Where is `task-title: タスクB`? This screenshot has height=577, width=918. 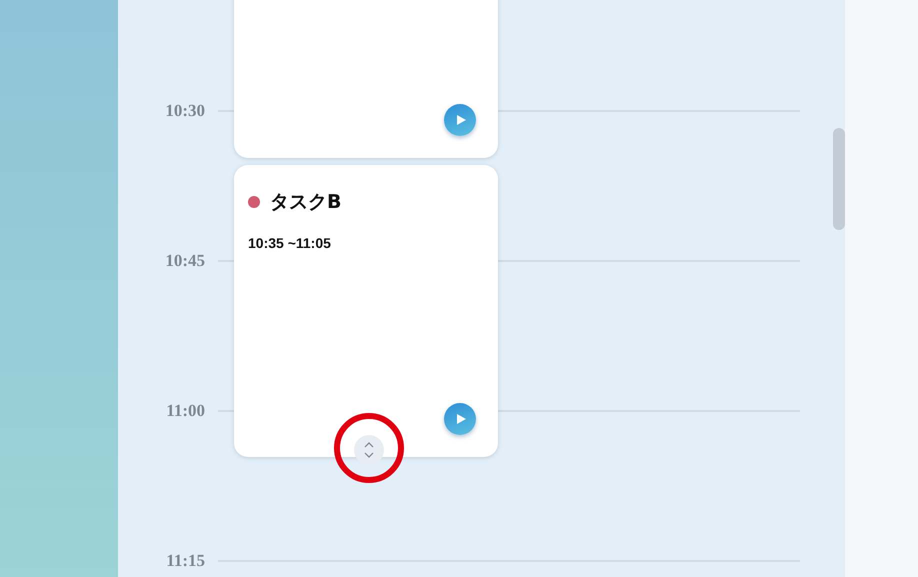
task-title: タスクB is located at coordinates (306, 202).